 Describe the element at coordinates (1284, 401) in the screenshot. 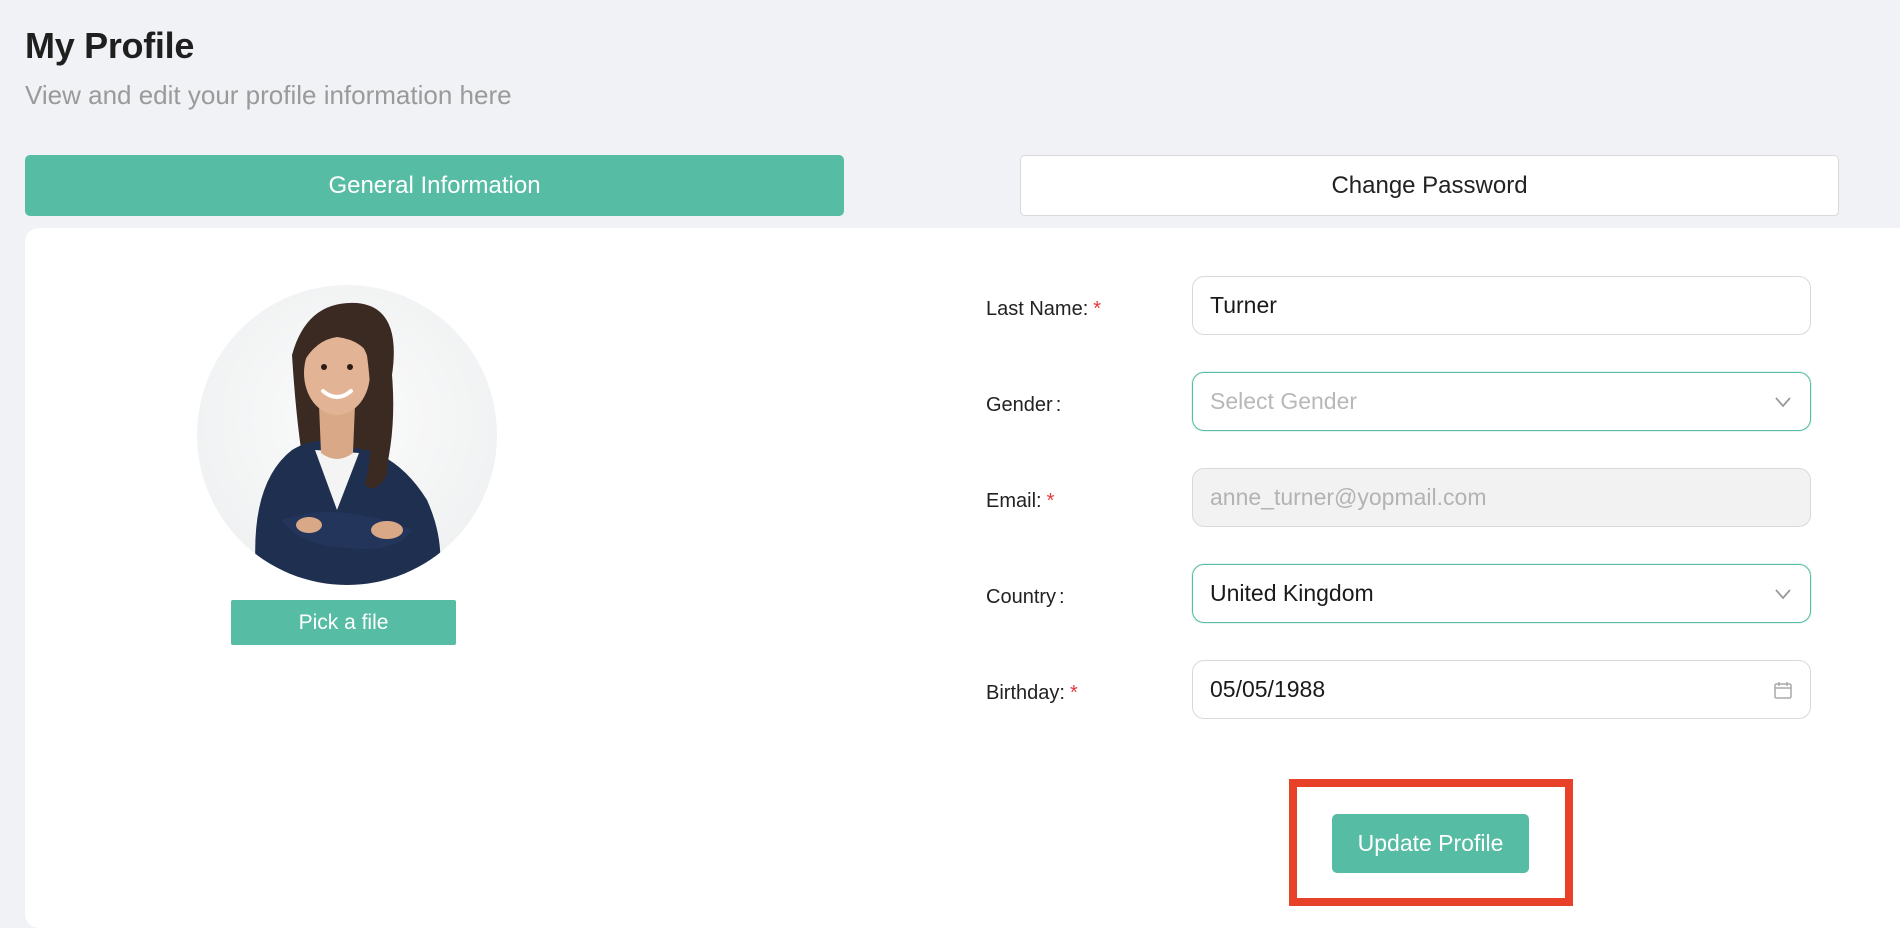

I see `gender-placeholder: Select Gender` at that location.